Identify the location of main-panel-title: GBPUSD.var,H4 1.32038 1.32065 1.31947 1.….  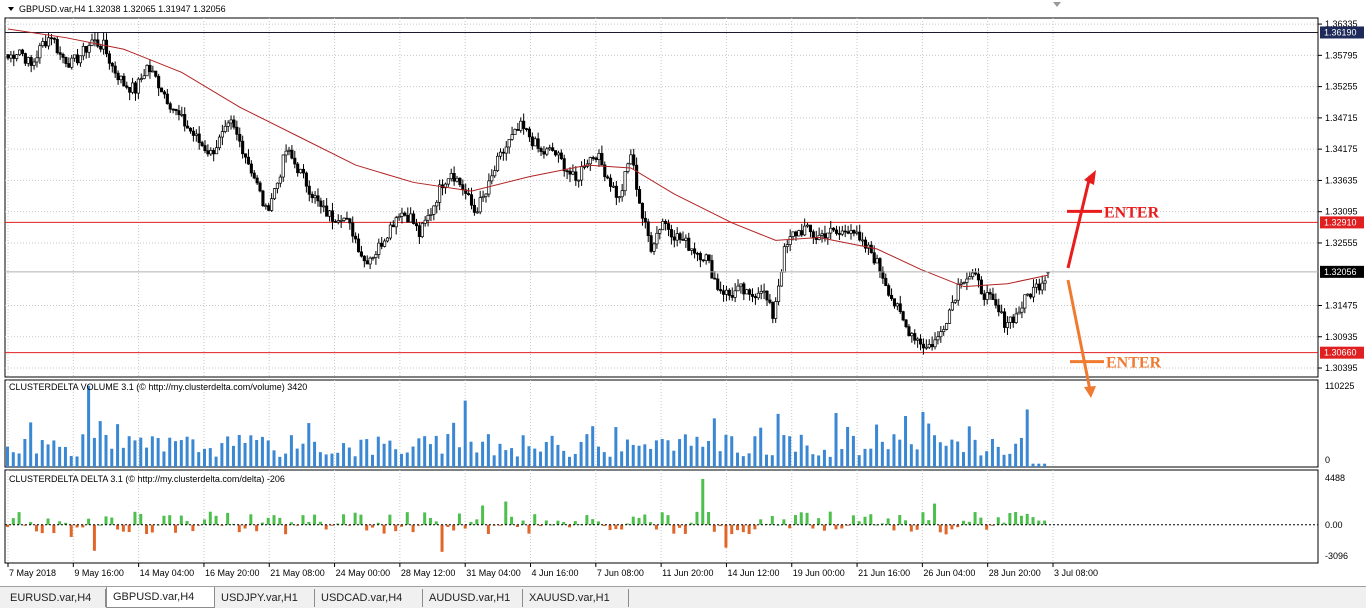
(122, 9).